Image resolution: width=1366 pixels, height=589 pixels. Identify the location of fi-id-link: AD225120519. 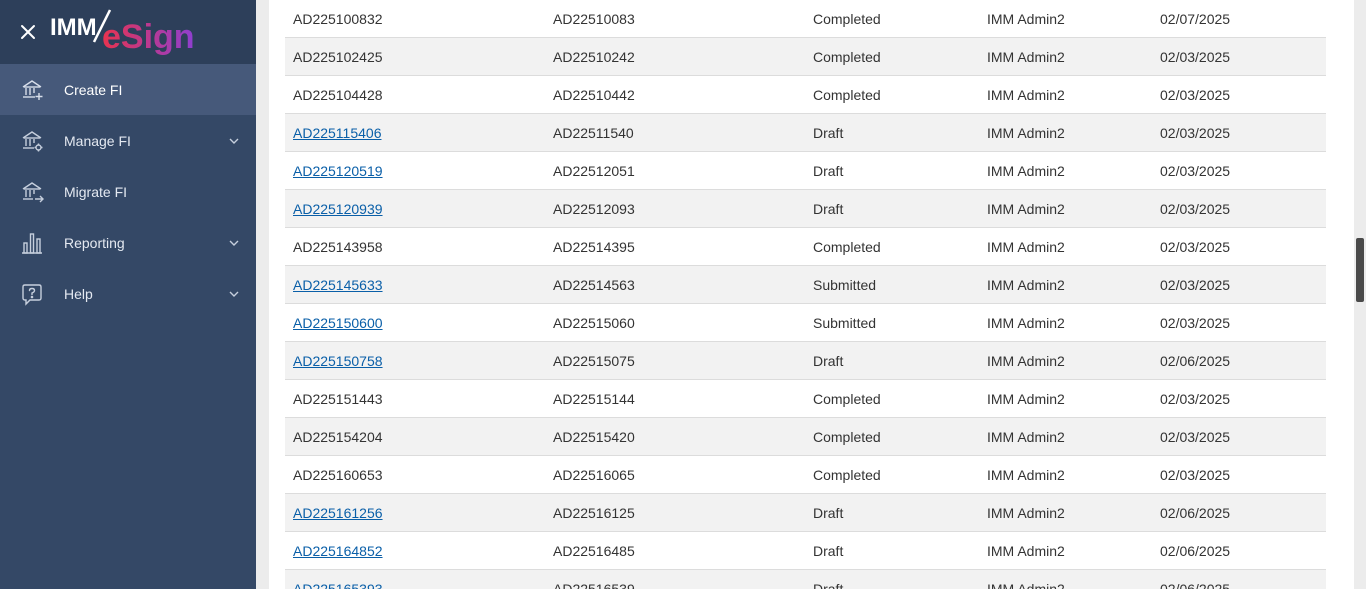
(338, 171).